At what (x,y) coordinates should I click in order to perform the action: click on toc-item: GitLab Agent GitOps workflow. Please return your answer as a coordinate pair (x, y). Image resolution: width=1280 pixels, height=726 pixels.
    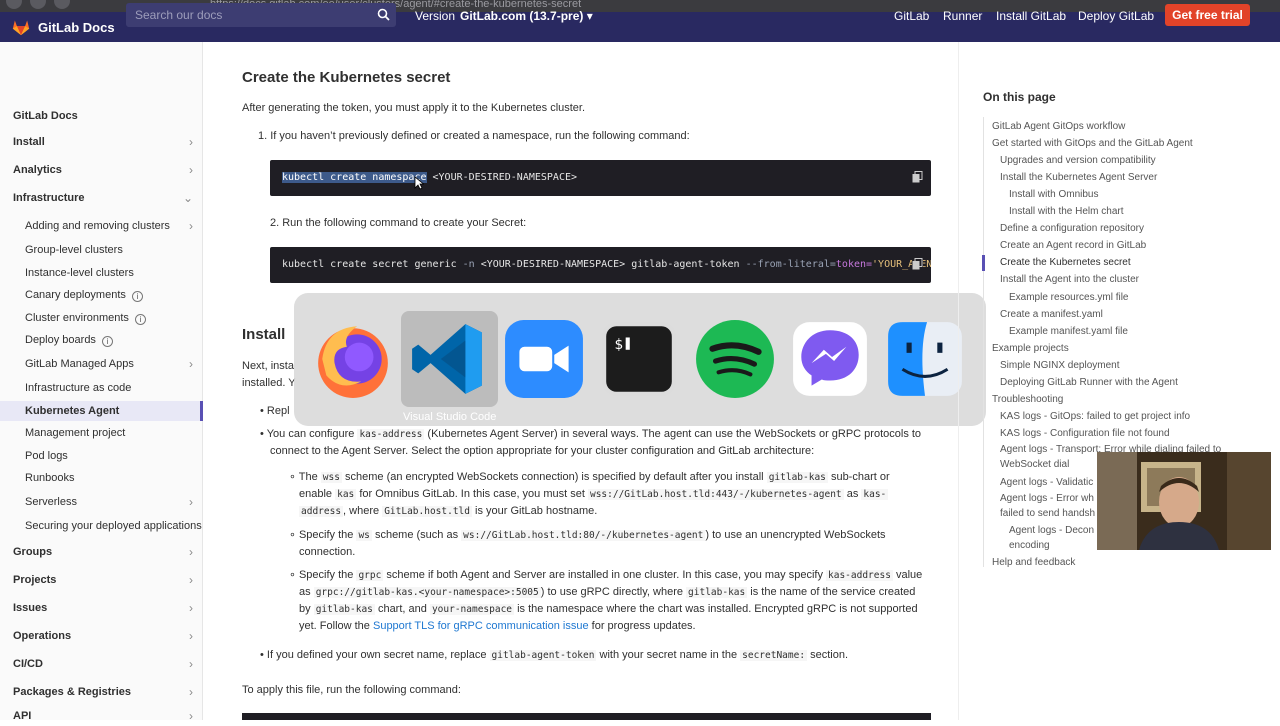
    Looking at the image, I should click on (1058, 126).